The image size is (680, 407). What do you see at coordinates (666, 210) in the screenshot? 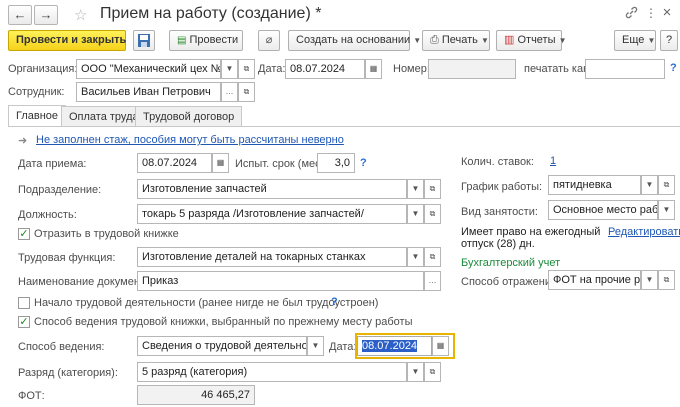
I see `employment-dropdown-button: ▼` at bounding box center [666, 210].